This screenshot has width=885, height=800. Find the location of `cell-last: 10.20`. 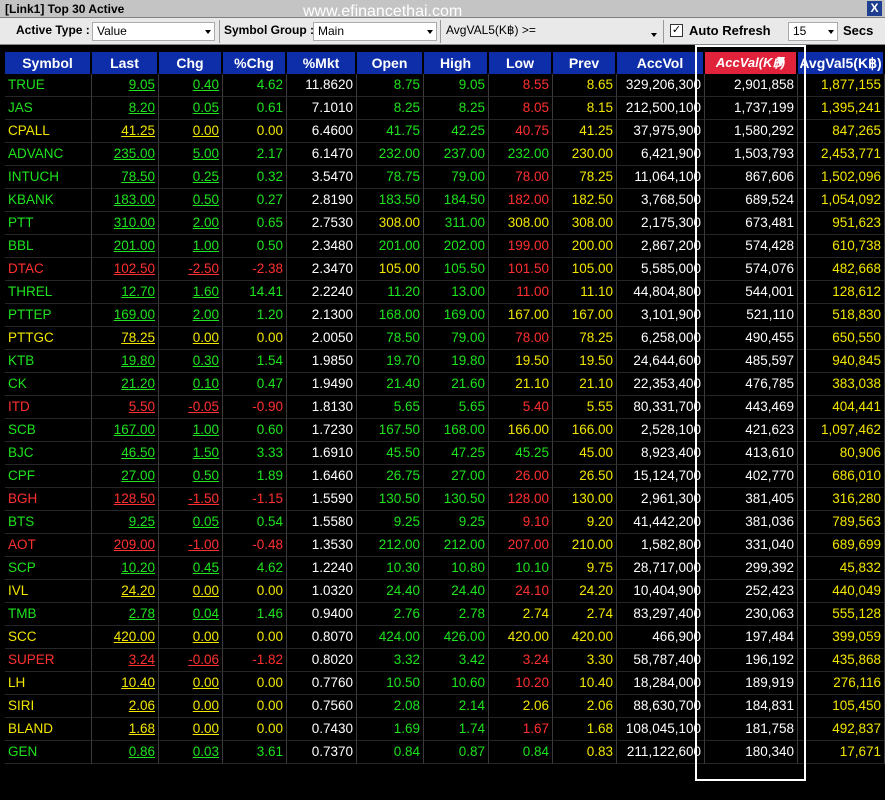

cell-last: 10.20 is located at coordinates (125, 568).